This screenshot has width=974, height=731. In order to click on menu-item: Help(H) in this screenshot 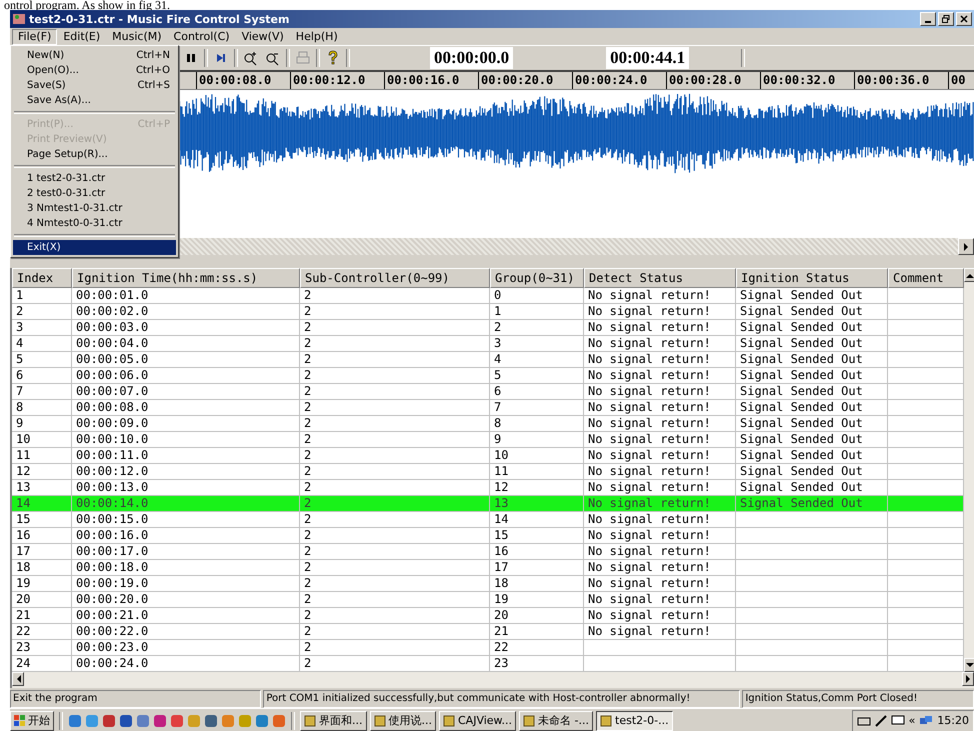, I will do `click(317, 36)`.